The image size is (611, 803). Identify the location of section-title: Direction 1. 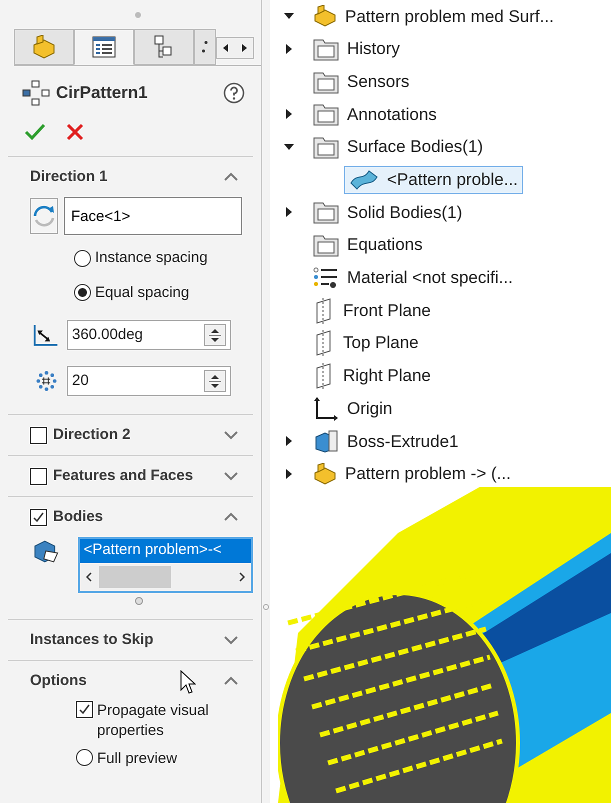
(69, 176).